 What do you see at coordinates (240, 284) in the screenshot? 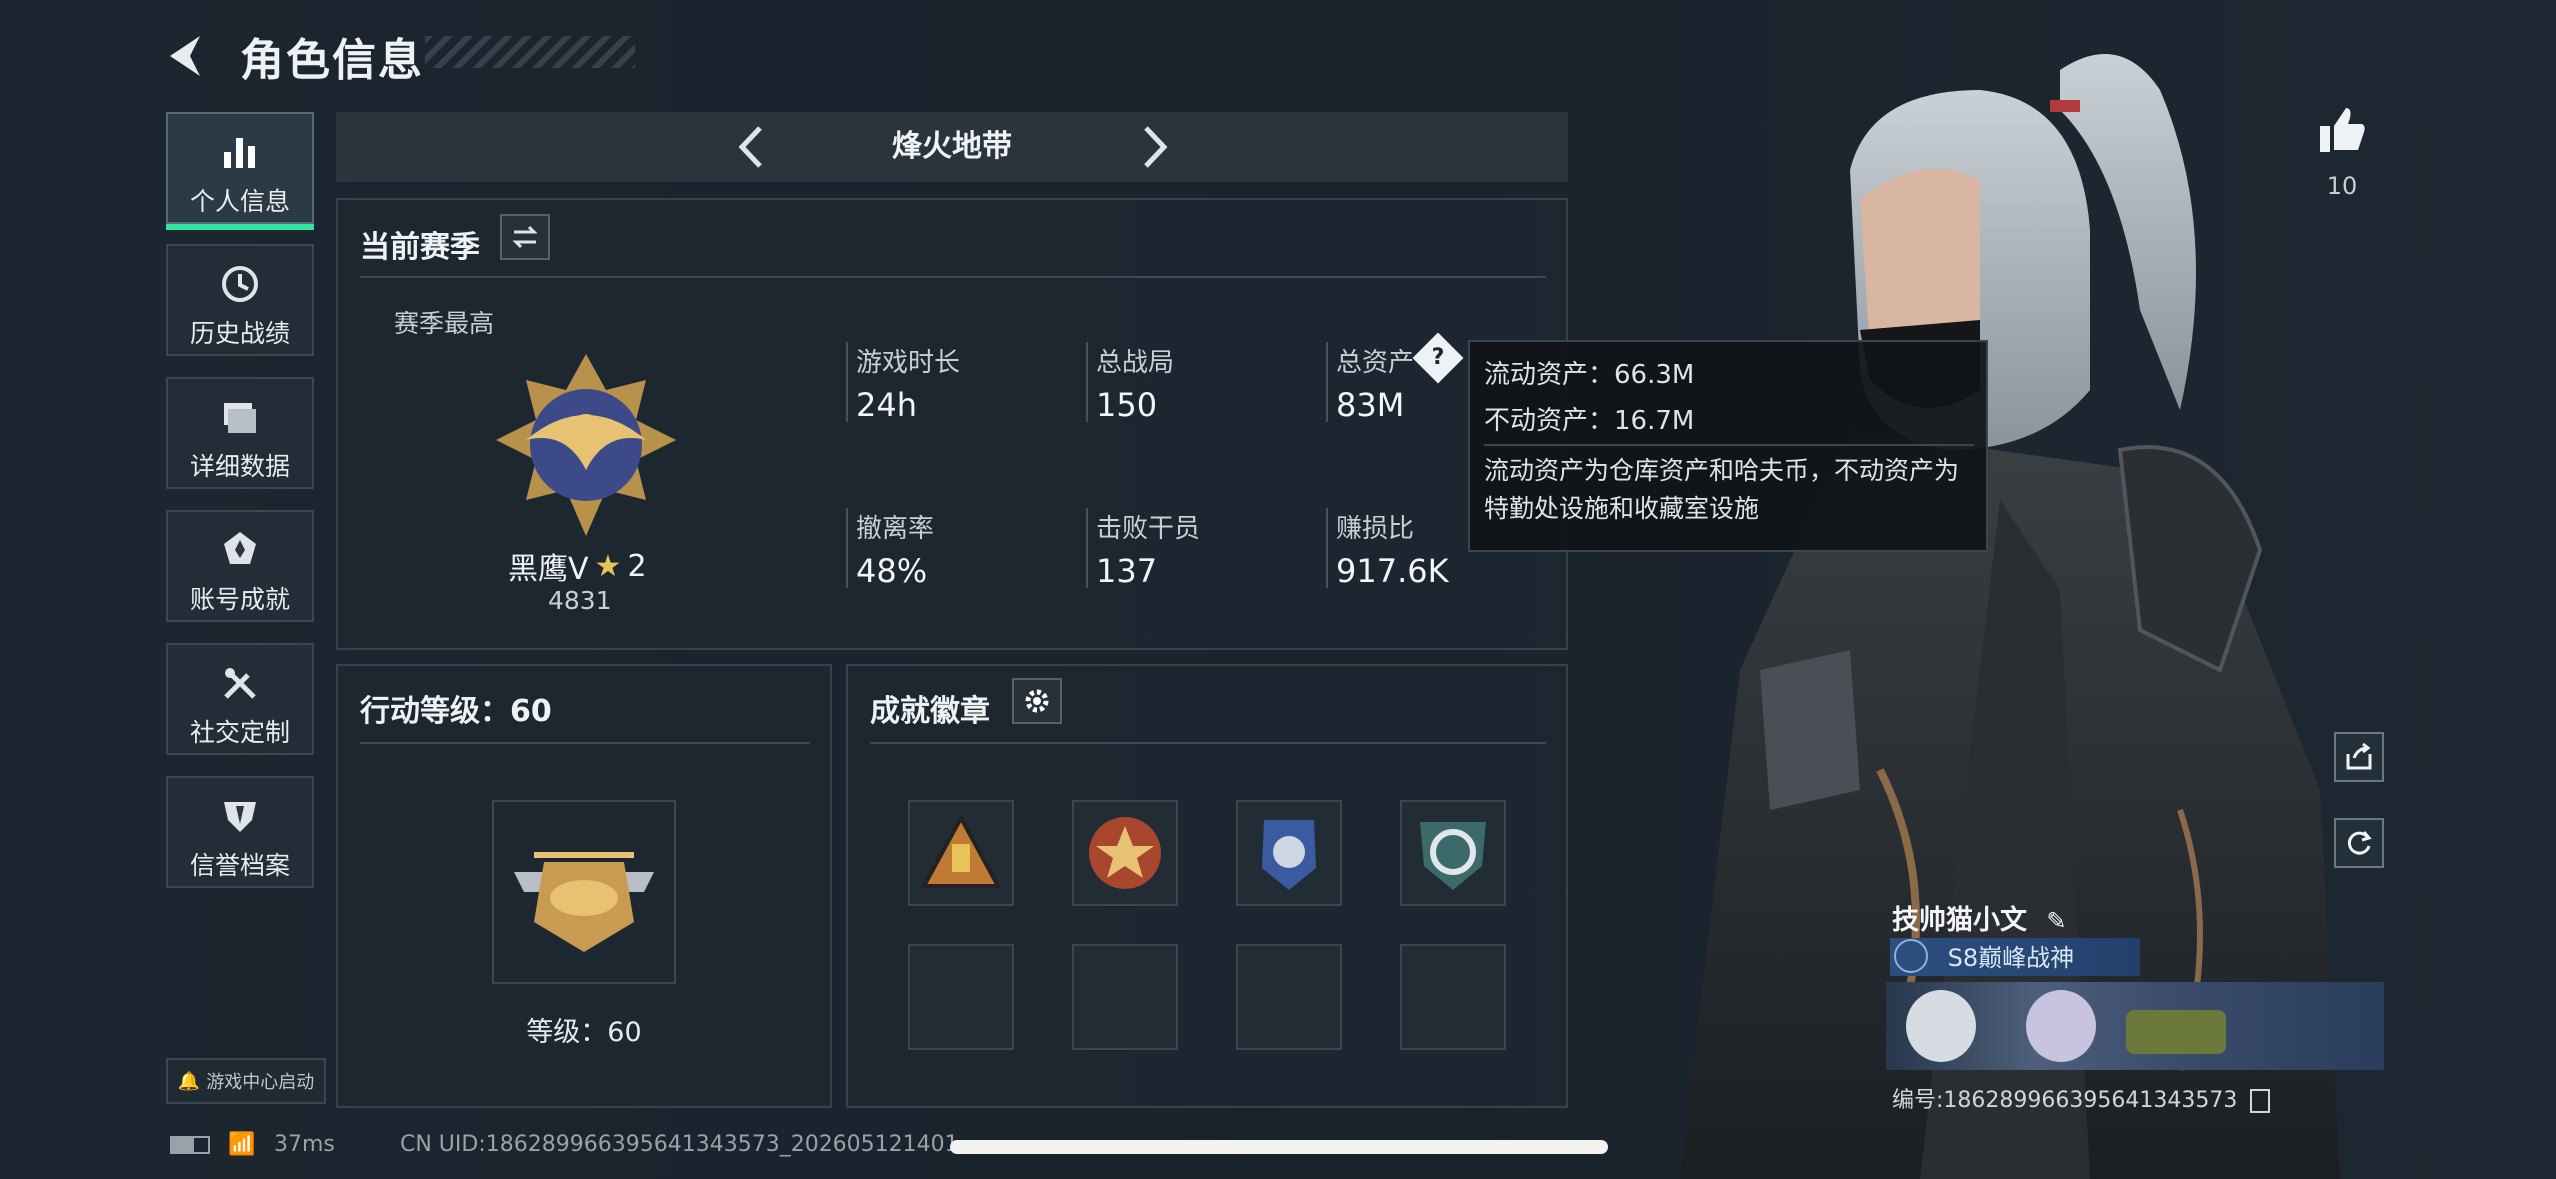
I see `clock-icon` at bounding box center [240, 284].